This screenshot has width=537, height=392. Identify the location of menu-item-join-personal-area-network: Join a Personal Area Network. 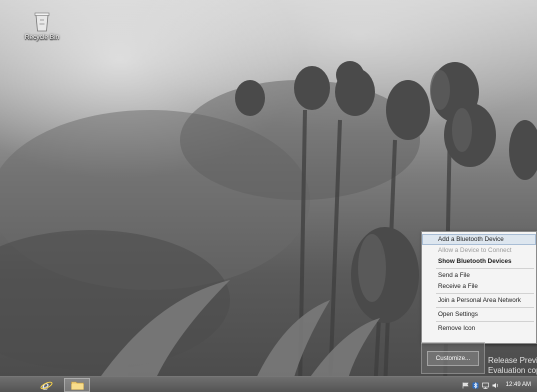
(479, 300).